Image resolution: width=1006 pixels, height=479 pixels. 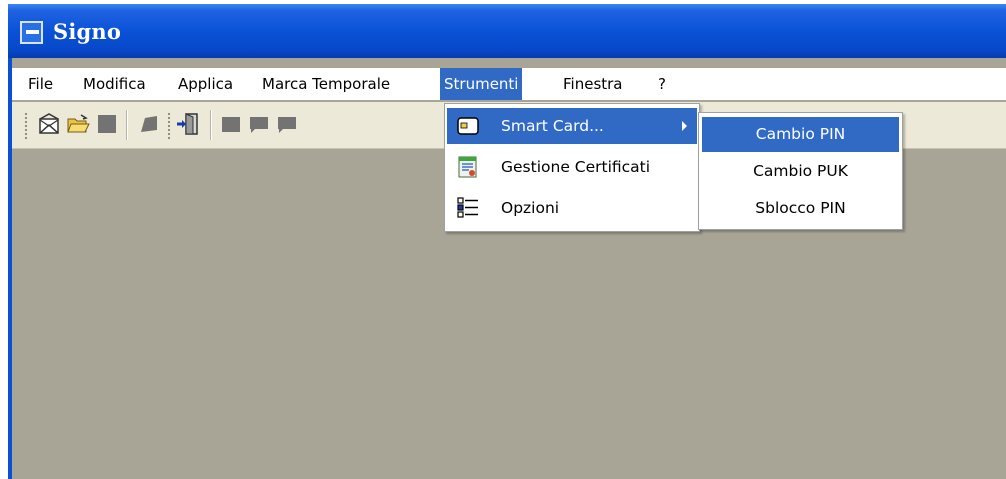 What do you see at coordinates (468, 126) in the screenshot?
I see `smart-card-icon` at bounding box center [468, 126].